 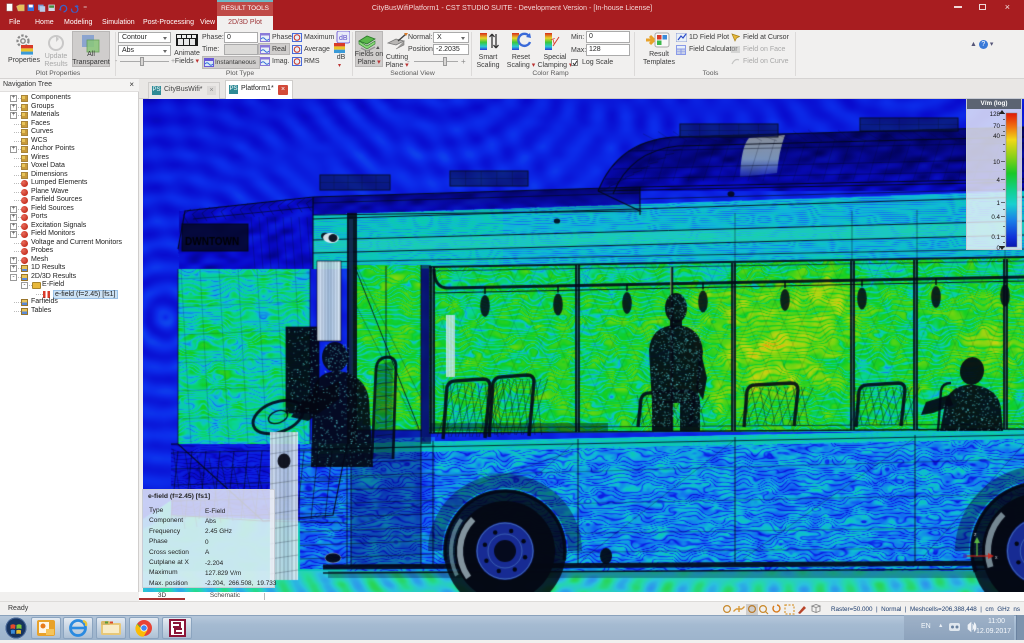 What do you see at coordinates (999, 180) in the screenshot?
I see `svg-text: 4` at bounding box center [999, 180].